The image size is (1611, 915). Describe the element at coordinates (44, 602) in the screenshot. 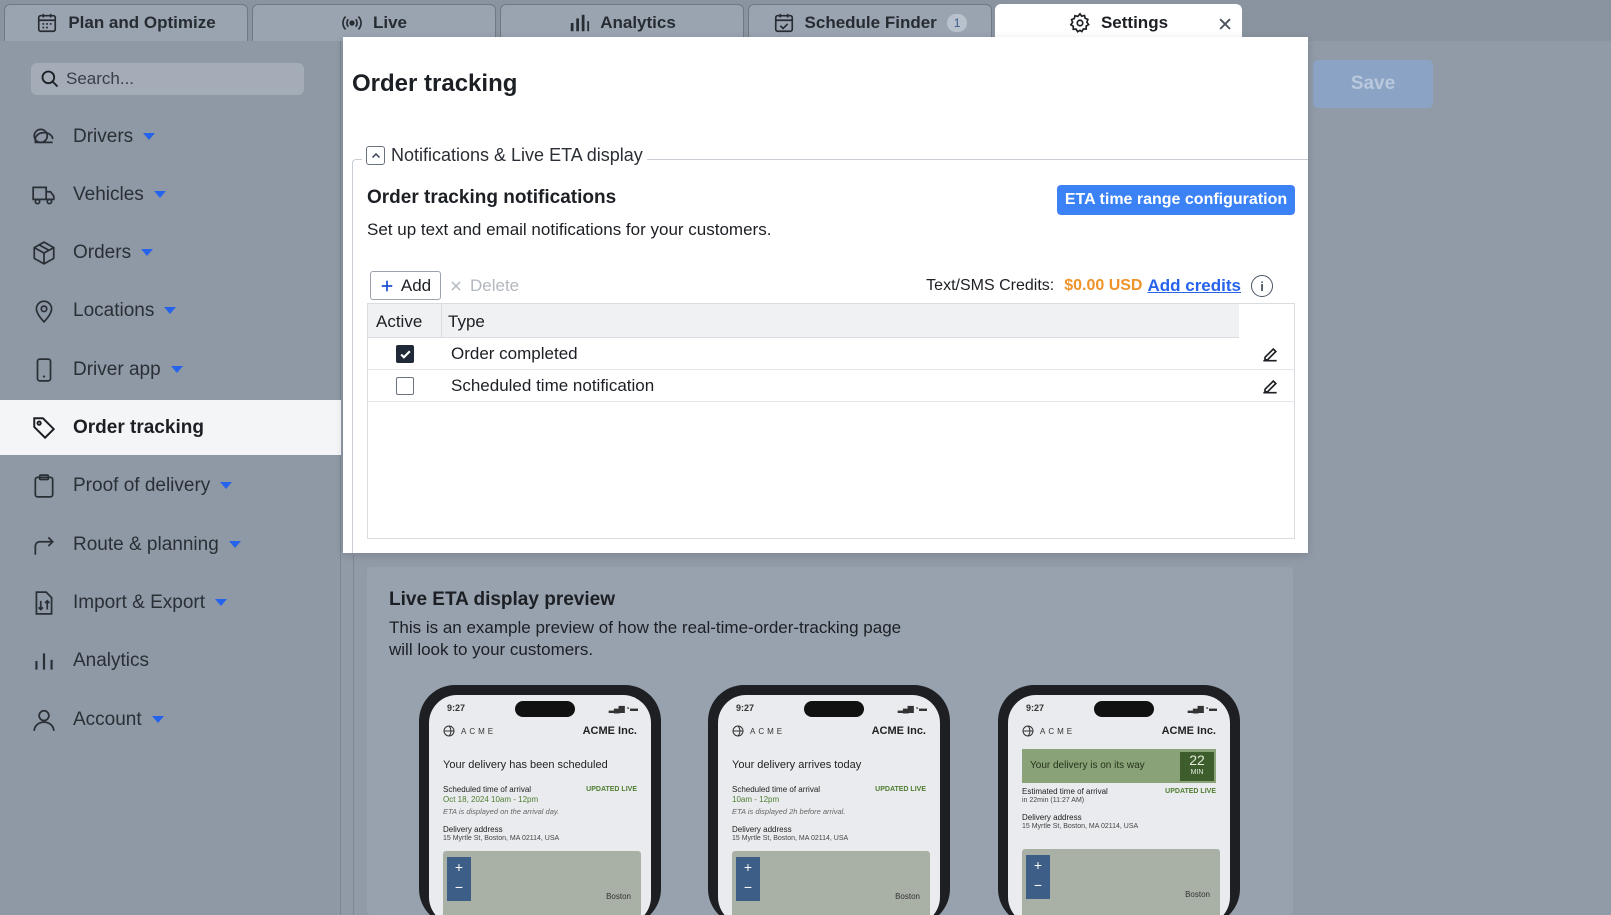

I see `import-export-icon` at that location.